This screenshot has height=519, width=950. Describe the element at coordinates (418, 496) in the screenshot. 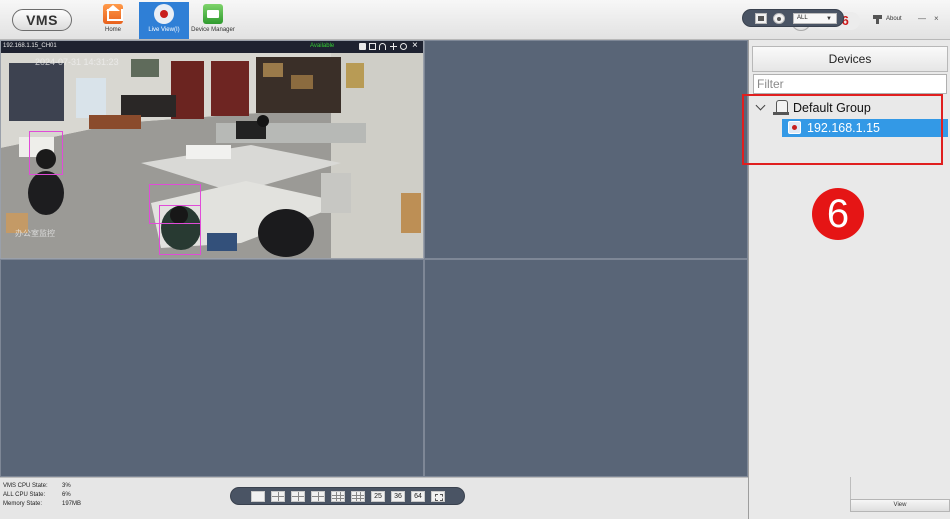

I see `layout-64-button: 64` at that location.